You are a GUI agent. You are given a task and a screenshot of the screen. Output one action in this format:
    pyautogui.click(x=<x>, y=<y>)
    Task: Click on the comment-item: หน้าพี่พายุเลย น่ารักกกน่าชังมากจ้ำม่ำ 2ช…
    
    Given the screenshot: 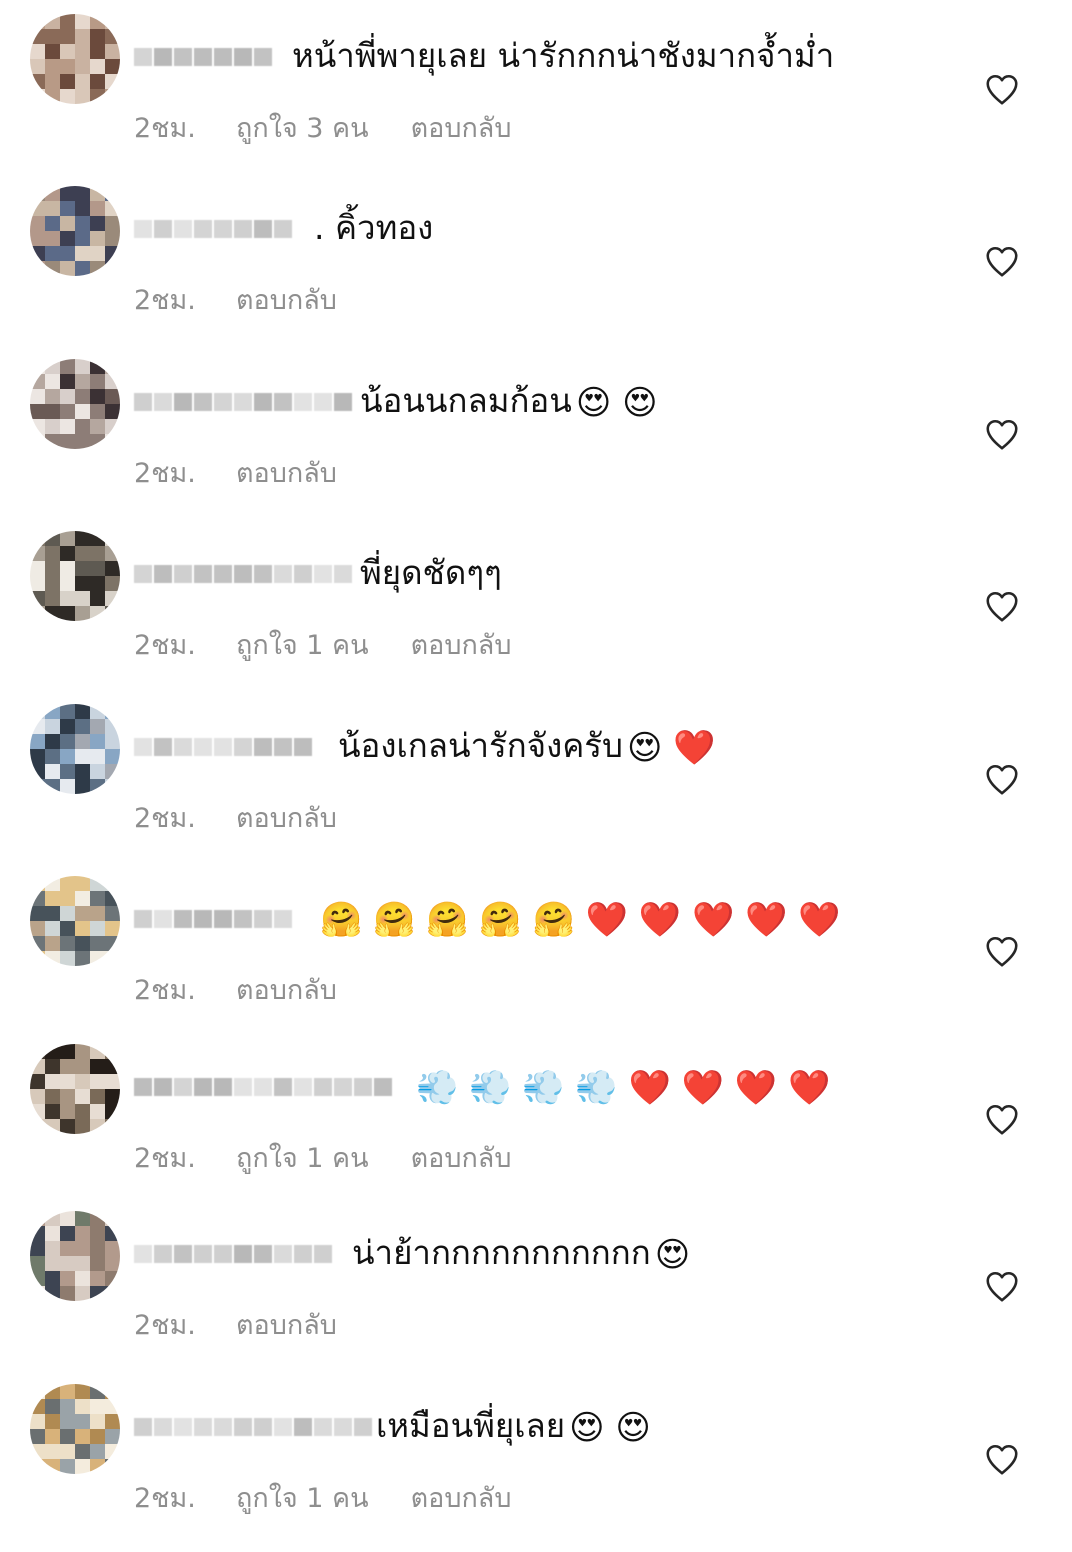 What is the action you would take?
    pyautogui.click(x=536, y=96)
    